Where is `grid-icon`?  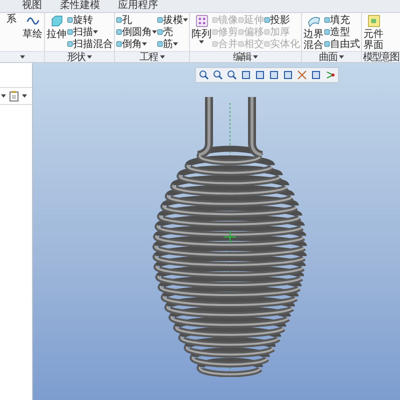
grid-icon is located at coordinates (201, 21).